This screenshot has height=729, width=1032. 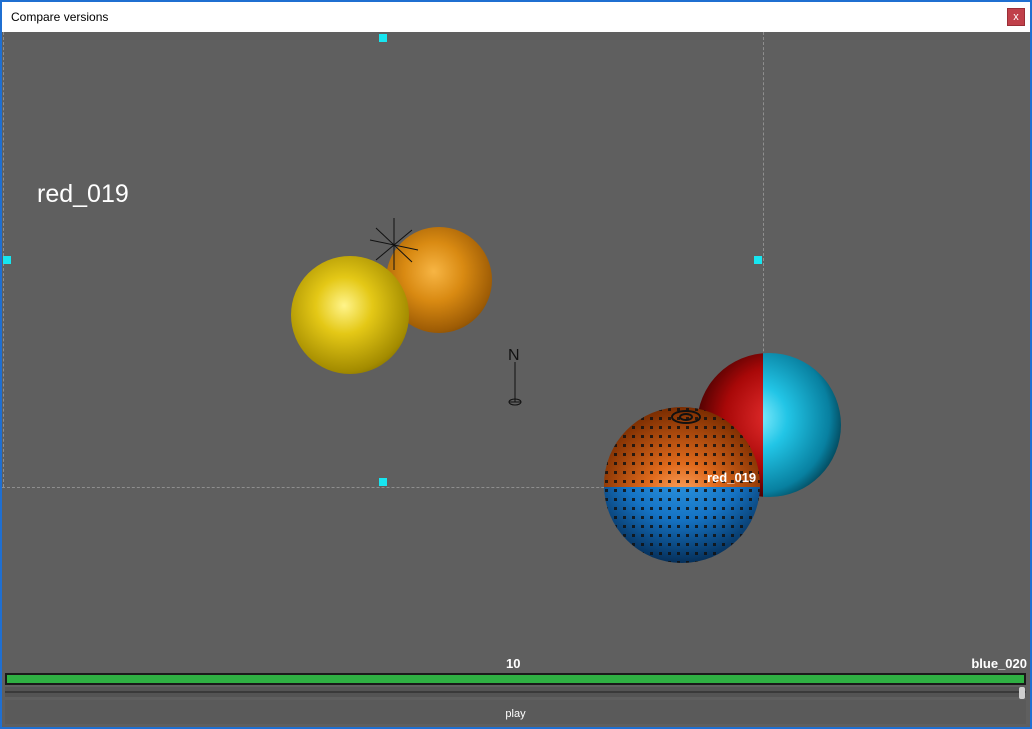 I want to click on sphere-name-label: red_019, so click(x=732, y=477).